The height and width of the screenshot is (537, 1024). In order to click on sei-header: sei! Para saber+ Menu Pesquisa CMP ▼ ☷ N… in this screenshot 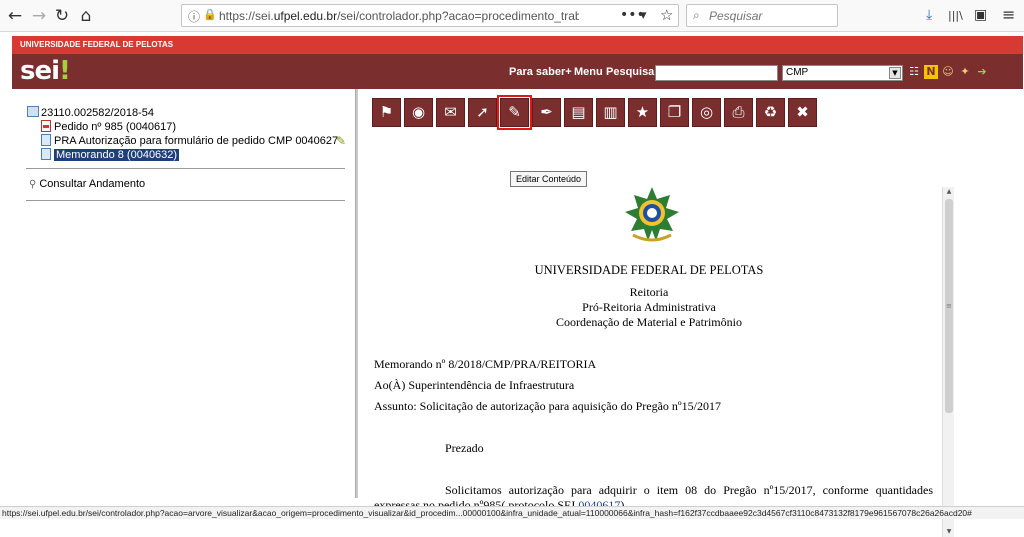, I will do `click(517, 71)`.